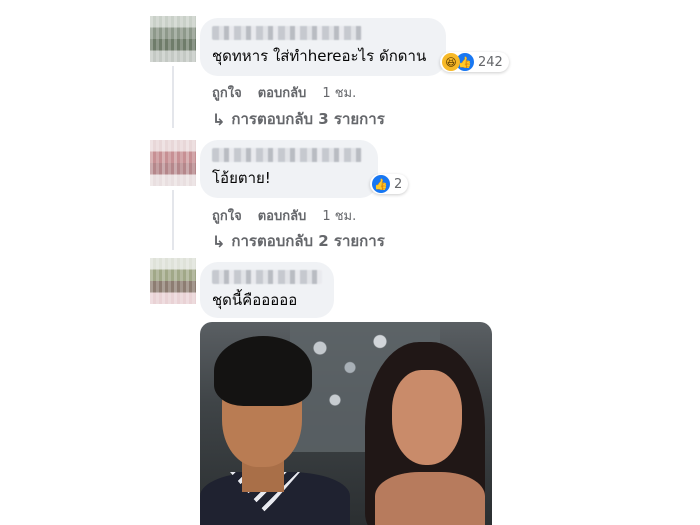 This screenshot has width=700, height=525. What do you see at coordinates (490, 62) in the screenshot?
I see `reaction-count: 242` at bounding box center [490, 62].